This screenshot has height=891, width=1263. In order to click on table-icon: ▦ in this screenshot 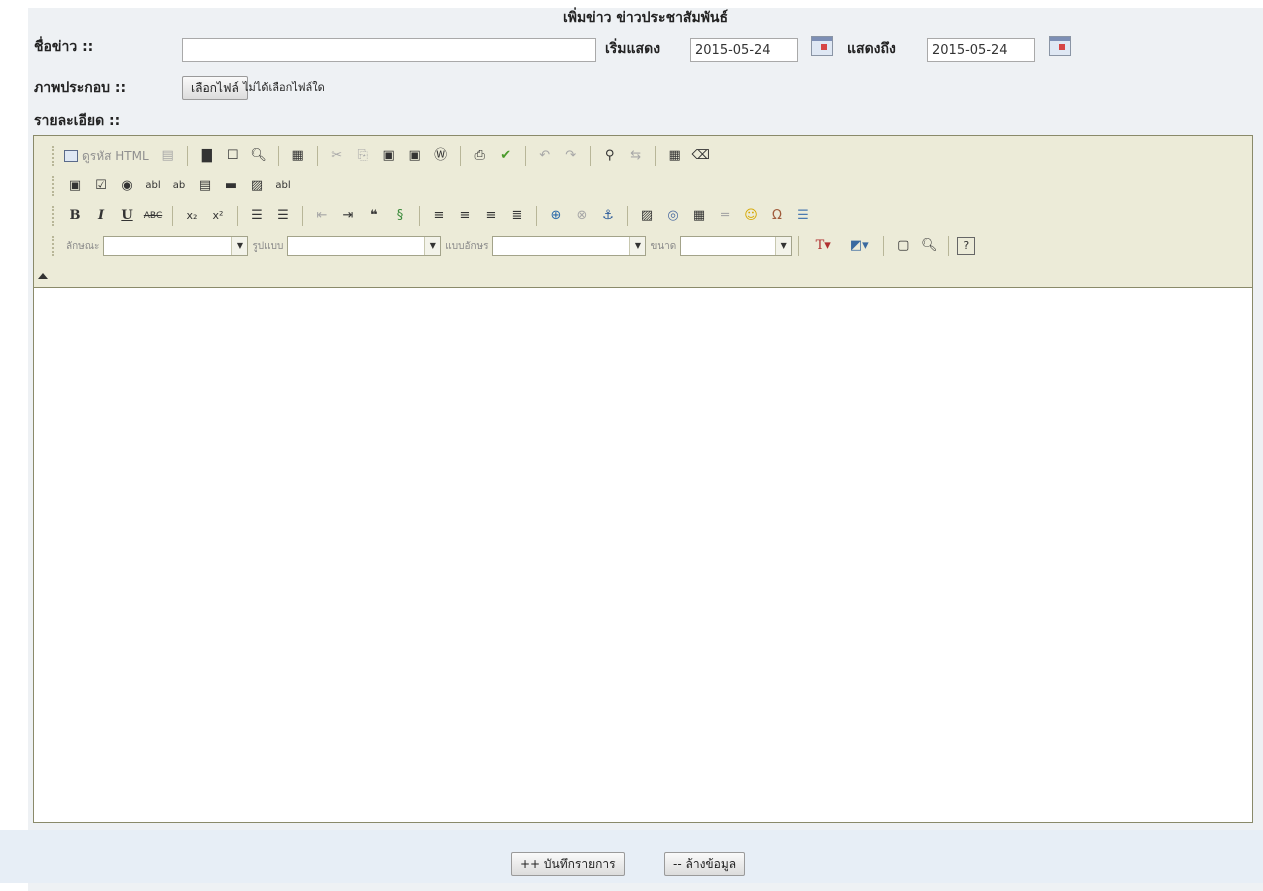, I will do `click(699, 216)`.